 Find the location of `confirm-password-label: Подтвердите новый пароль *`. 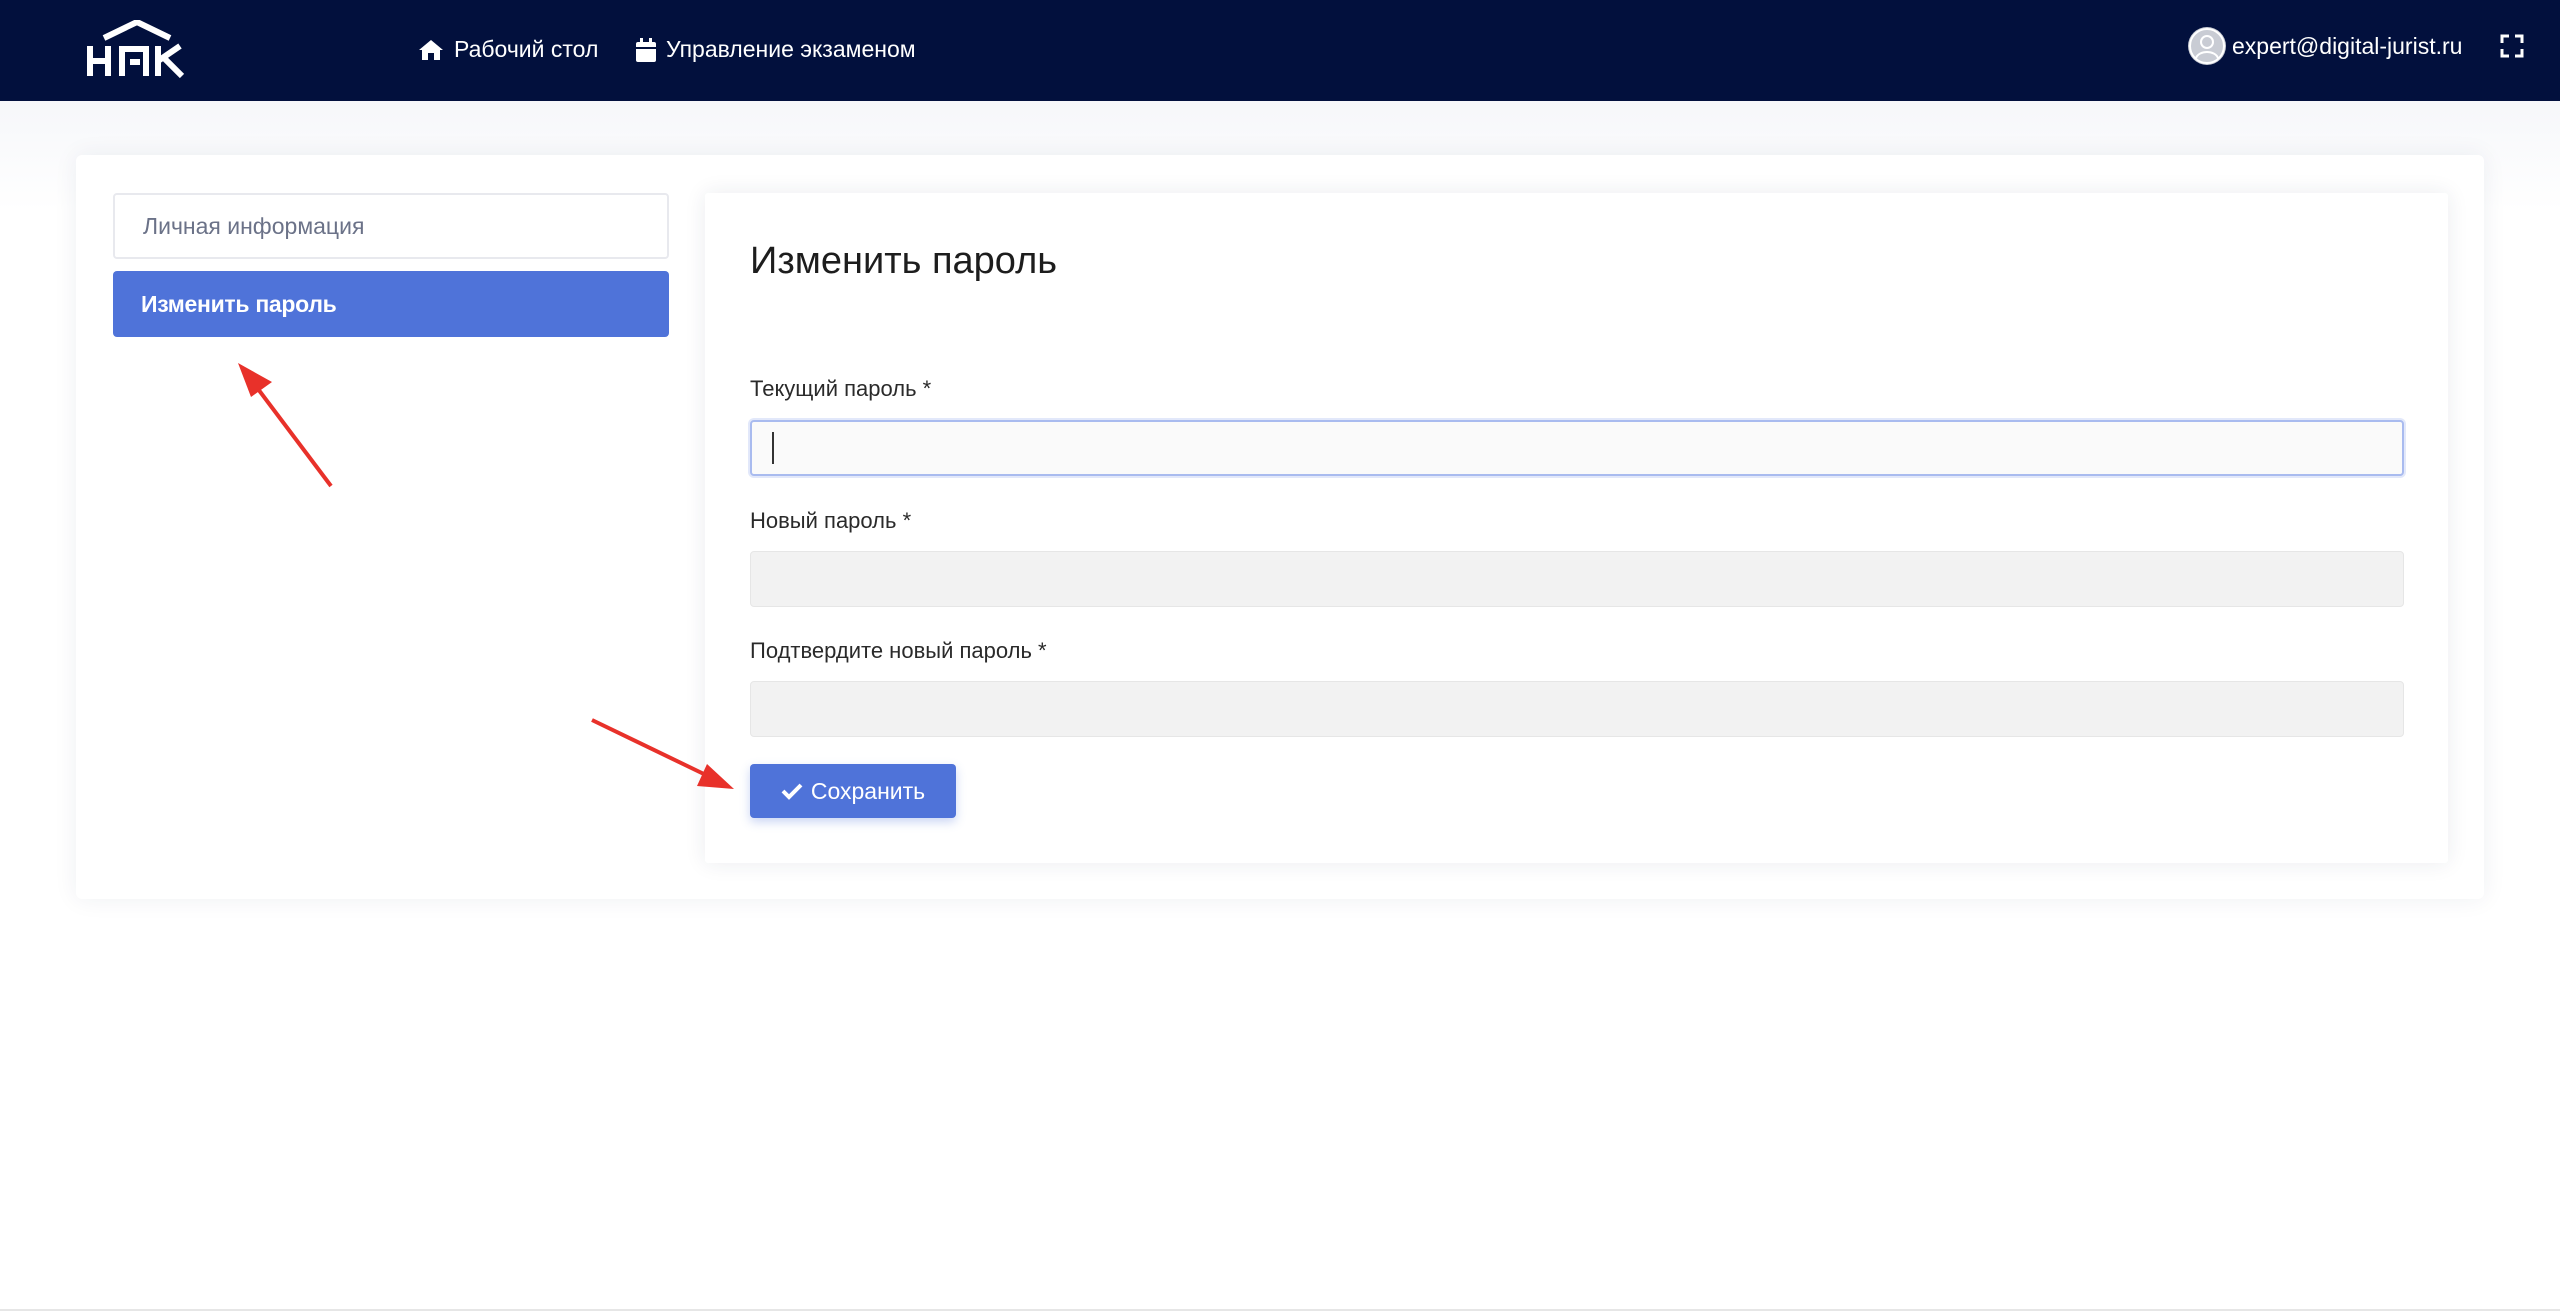

confirm-password-label: Подтвердите новый пароль * is located at coordinates (898, 650).